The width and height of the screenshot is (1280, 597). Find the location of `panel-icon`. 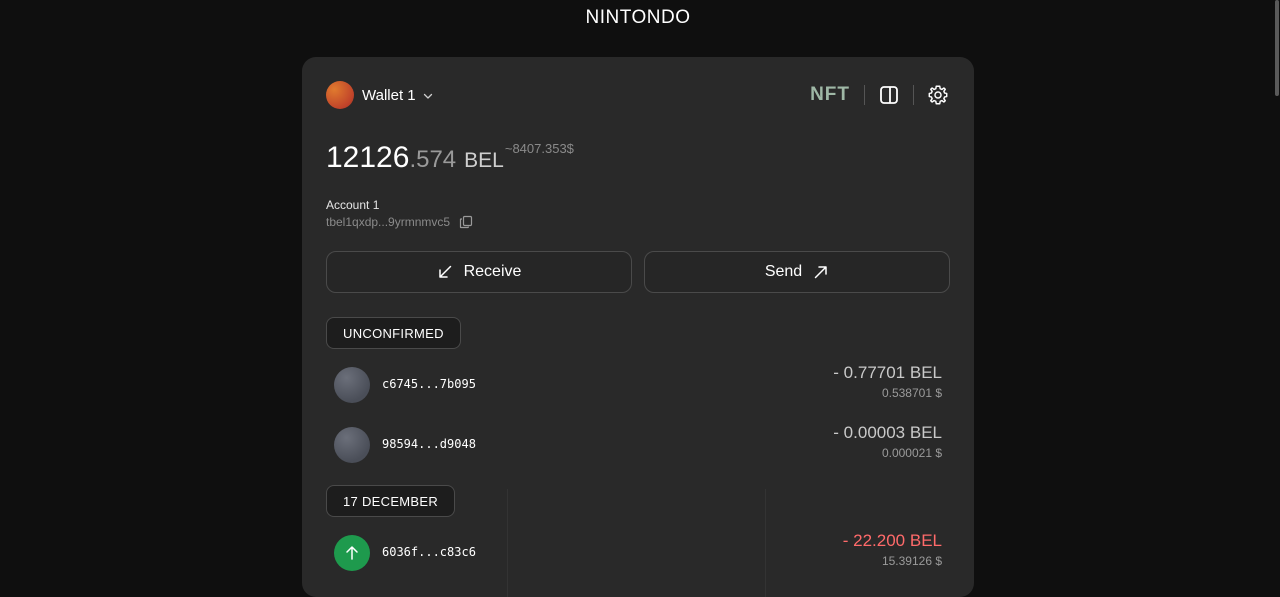

panel-icon is located at coordinates (889, 95).